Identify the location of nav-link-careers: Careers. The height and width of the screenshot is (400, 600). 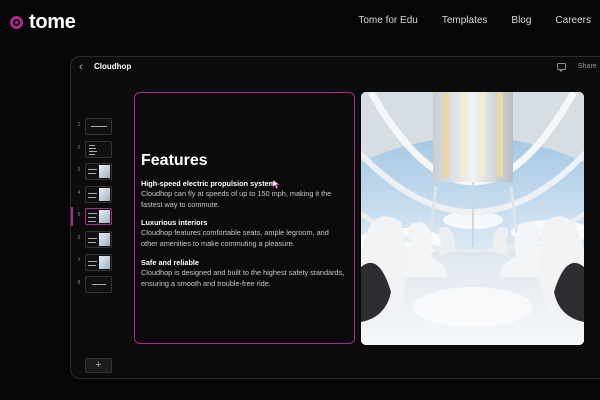
(573, 20).